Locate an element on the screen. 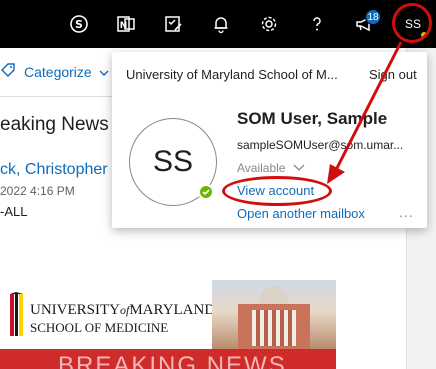 The width and height of the screenshot is (436, 369). help-icon is located at coordinates (317, 24).